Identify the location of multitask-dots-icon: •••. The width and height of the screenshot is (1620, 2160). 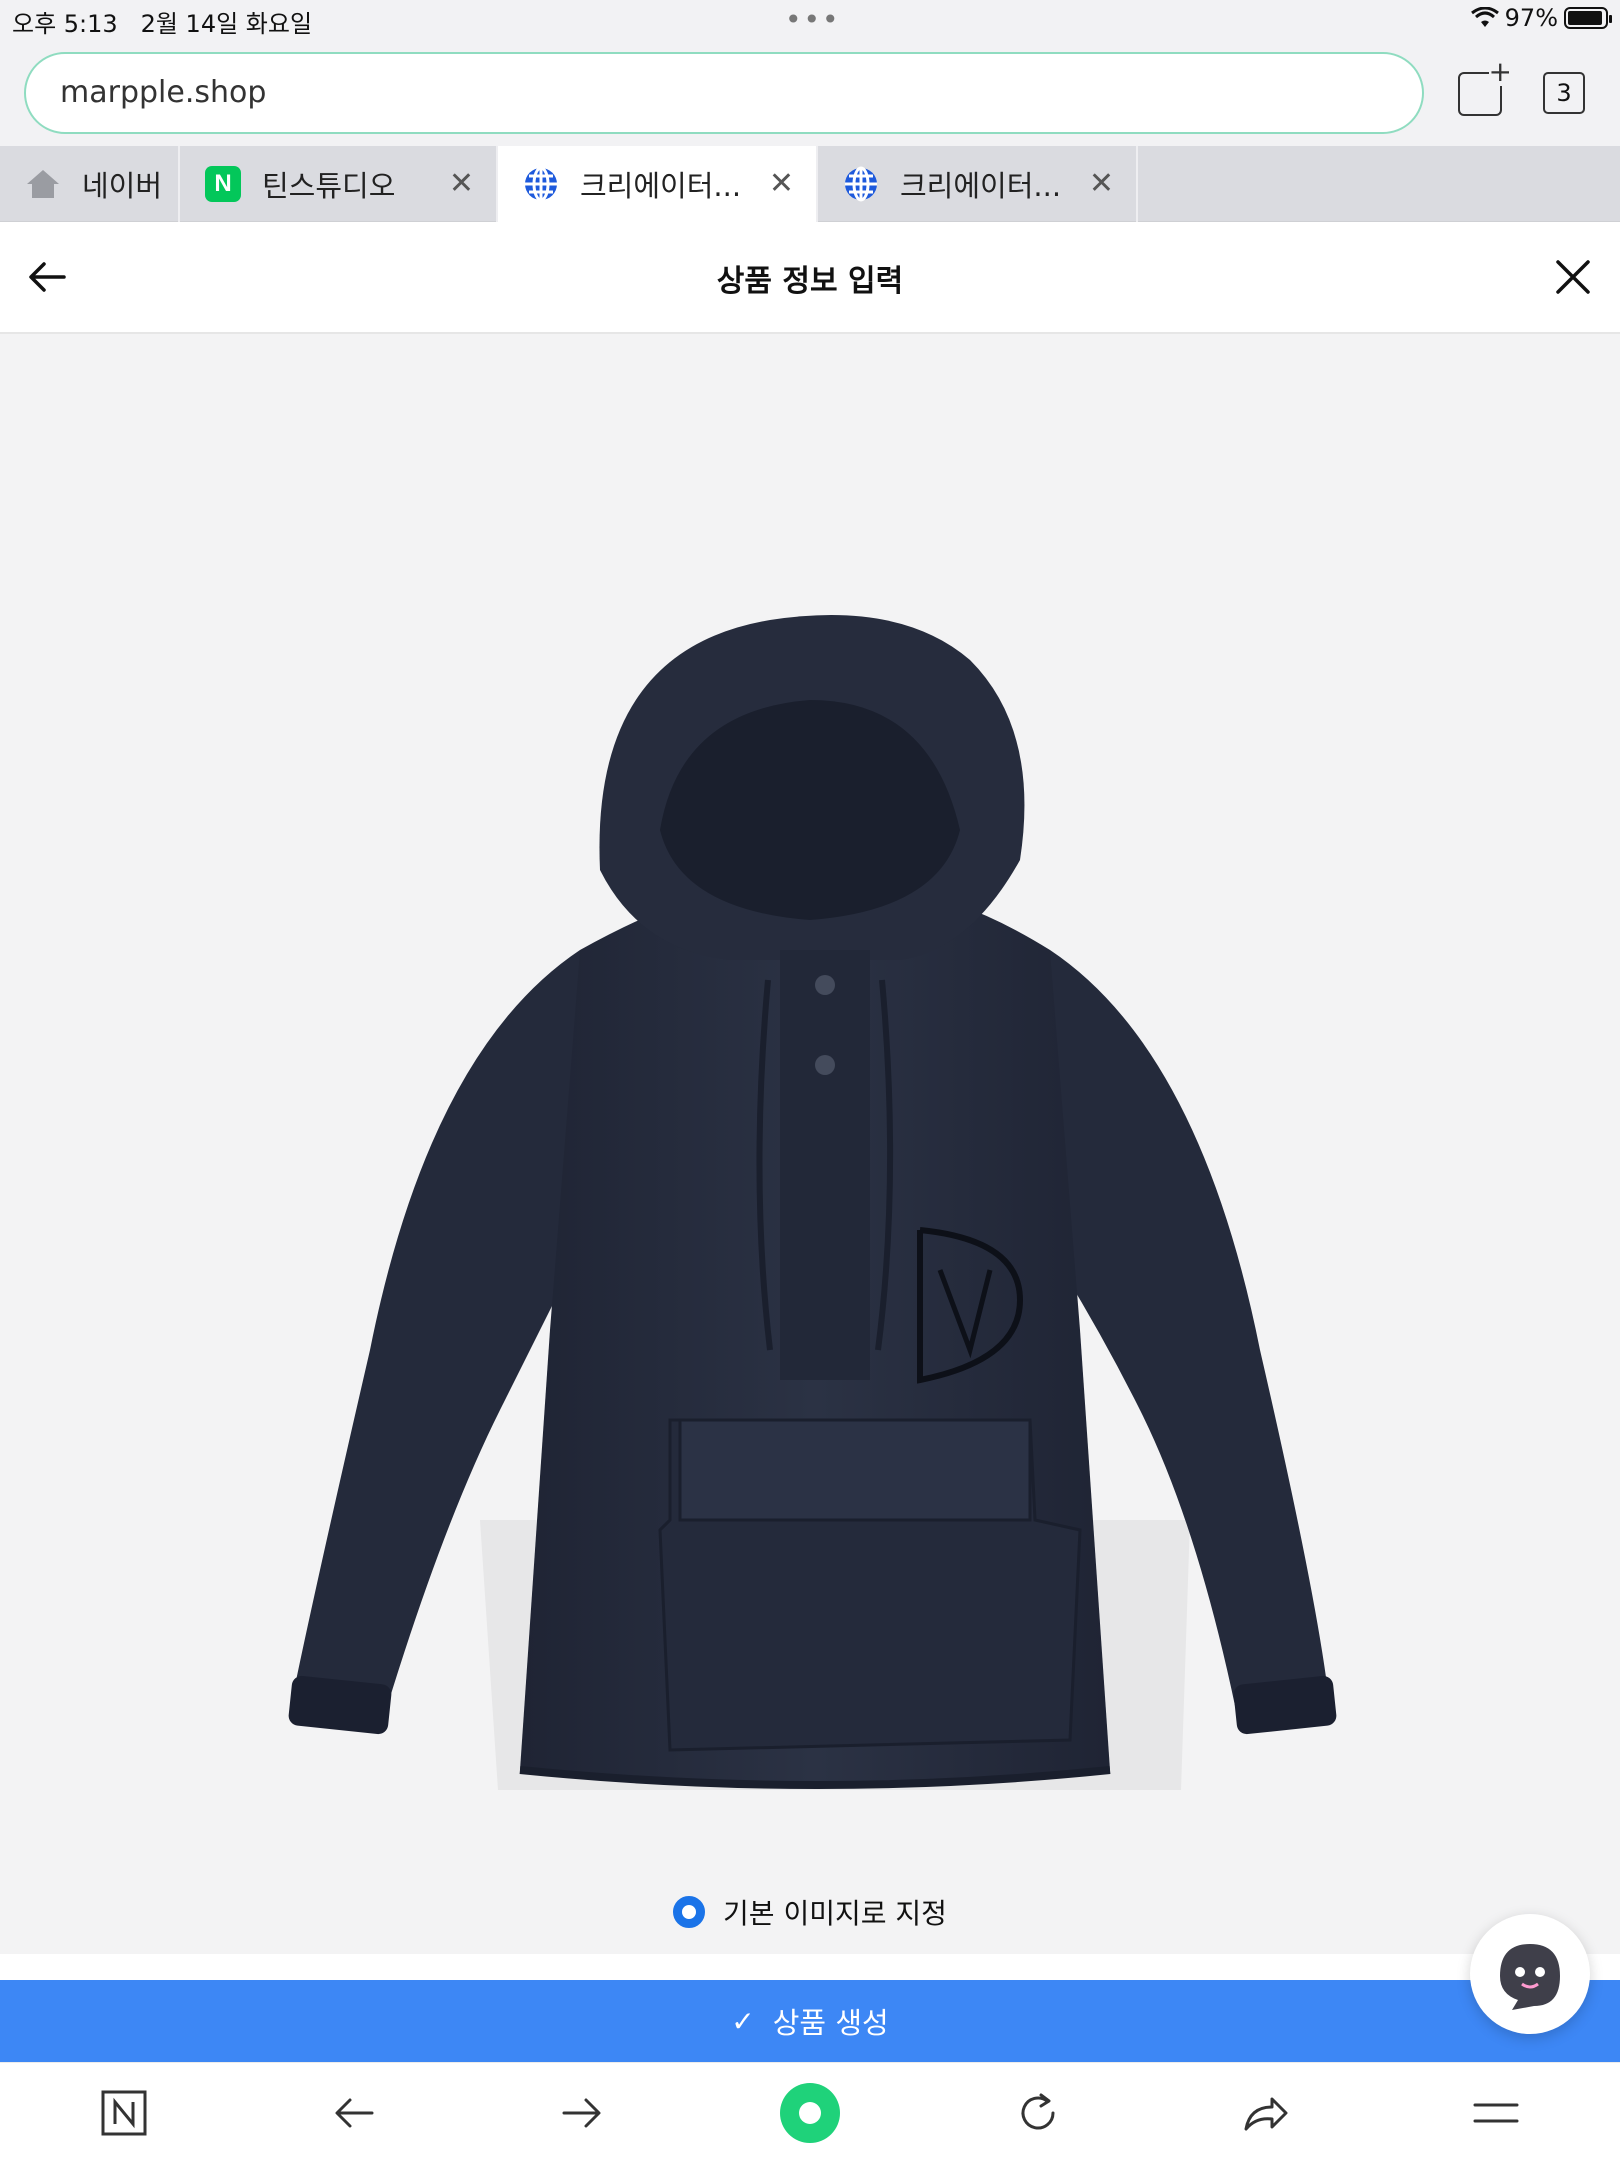
(813, 20).